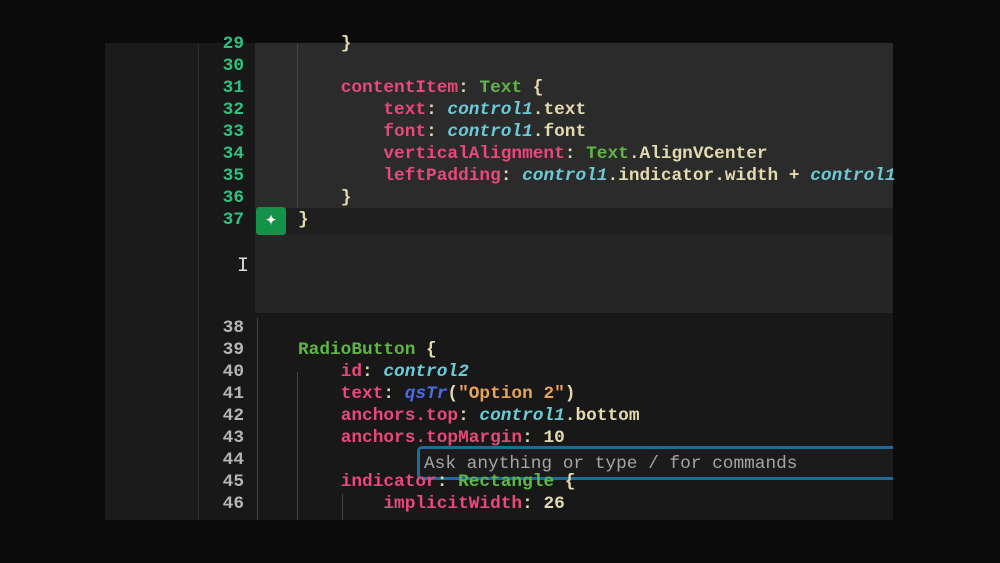 Image resolution: width=1000 pixels, height=563 pixels. What do you see at coordinates (233, 132) in the screenshot?
I see `line-number: 33` at bounding box center [233, 132].